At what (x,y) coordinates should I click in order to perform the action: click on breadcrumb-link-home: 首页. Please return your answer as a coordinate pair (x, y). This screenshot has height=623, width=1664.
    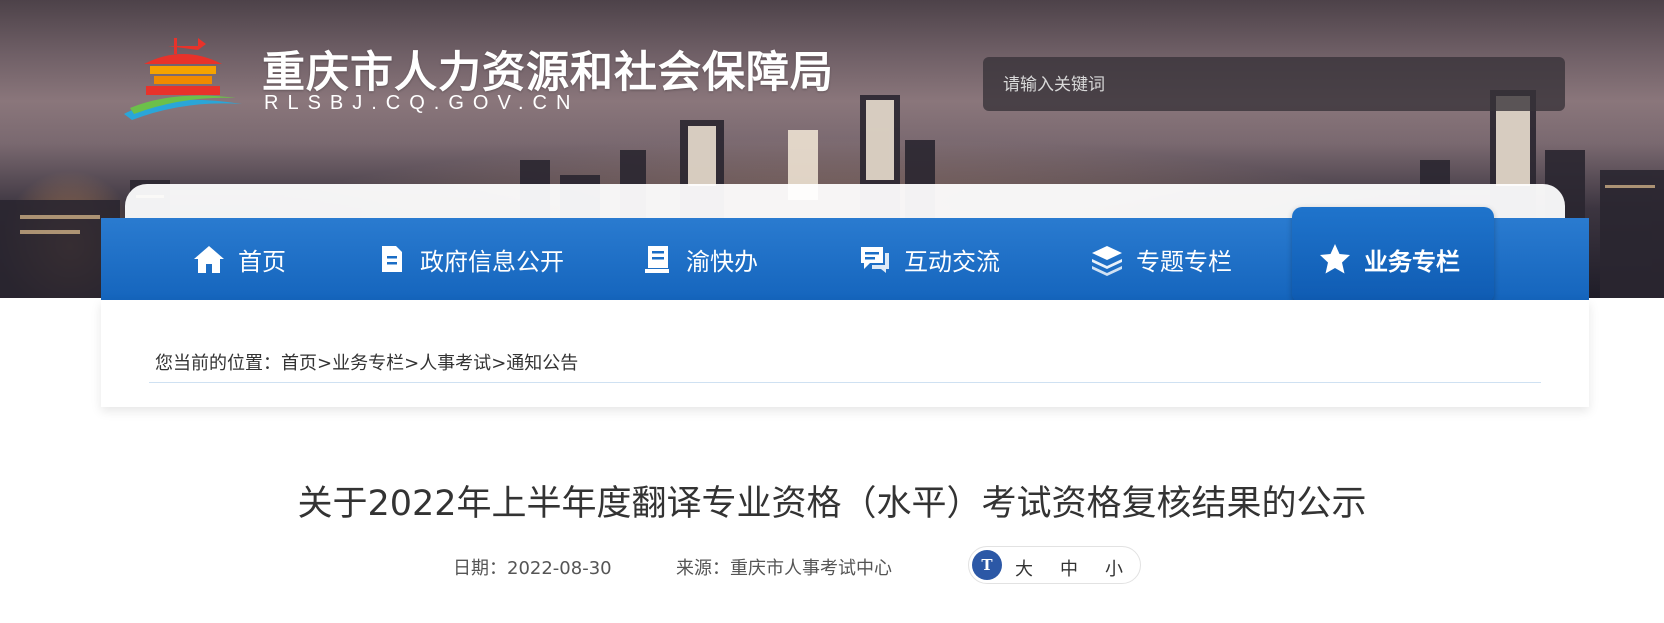
    Looking at the image, I should click on (299, 363).